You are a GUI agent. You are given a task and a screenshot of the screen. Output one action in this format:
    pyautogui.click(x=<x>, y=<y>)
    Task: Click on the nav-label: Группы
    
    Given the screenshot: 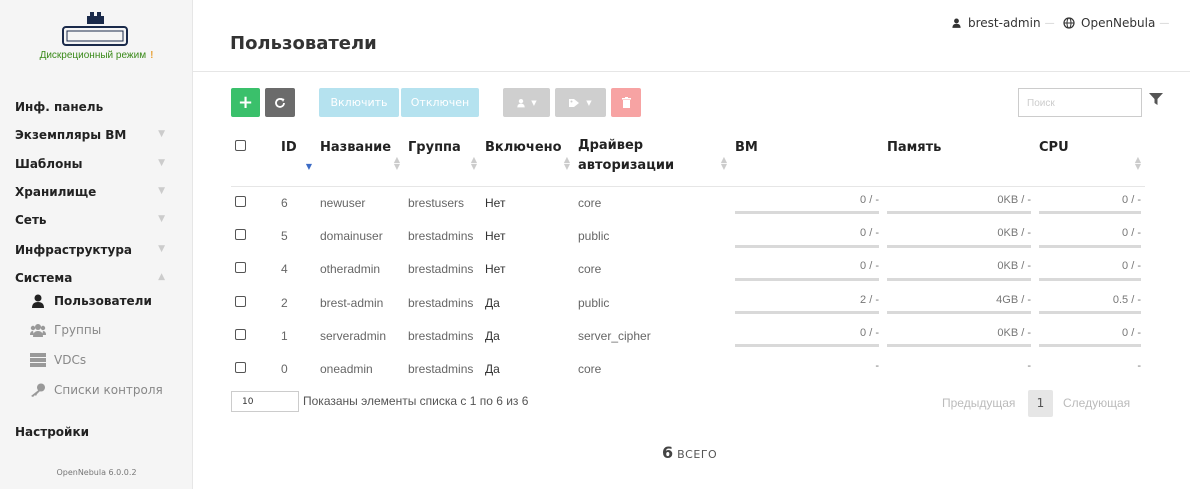 What is the action you would take?
    pyautogui.click(x=78, y=330)
    